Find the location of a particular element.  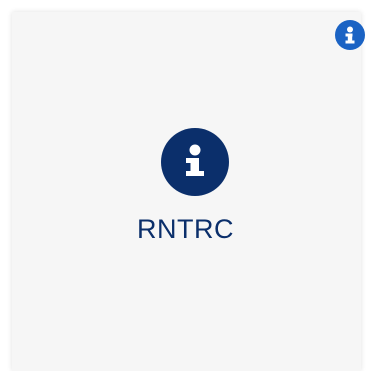

info-icon is located at coordinates (350, 35).